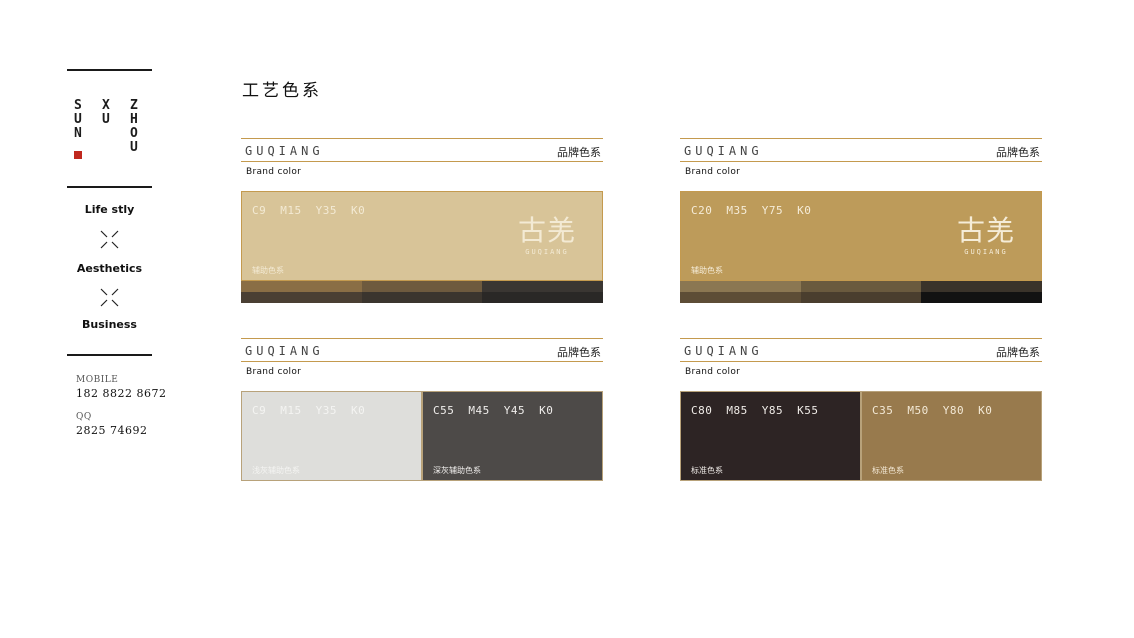 This screenshot has width=1134, height=638. I want to click on cmyk-values: C55 M45 Y45 K0, so click(493, 410).